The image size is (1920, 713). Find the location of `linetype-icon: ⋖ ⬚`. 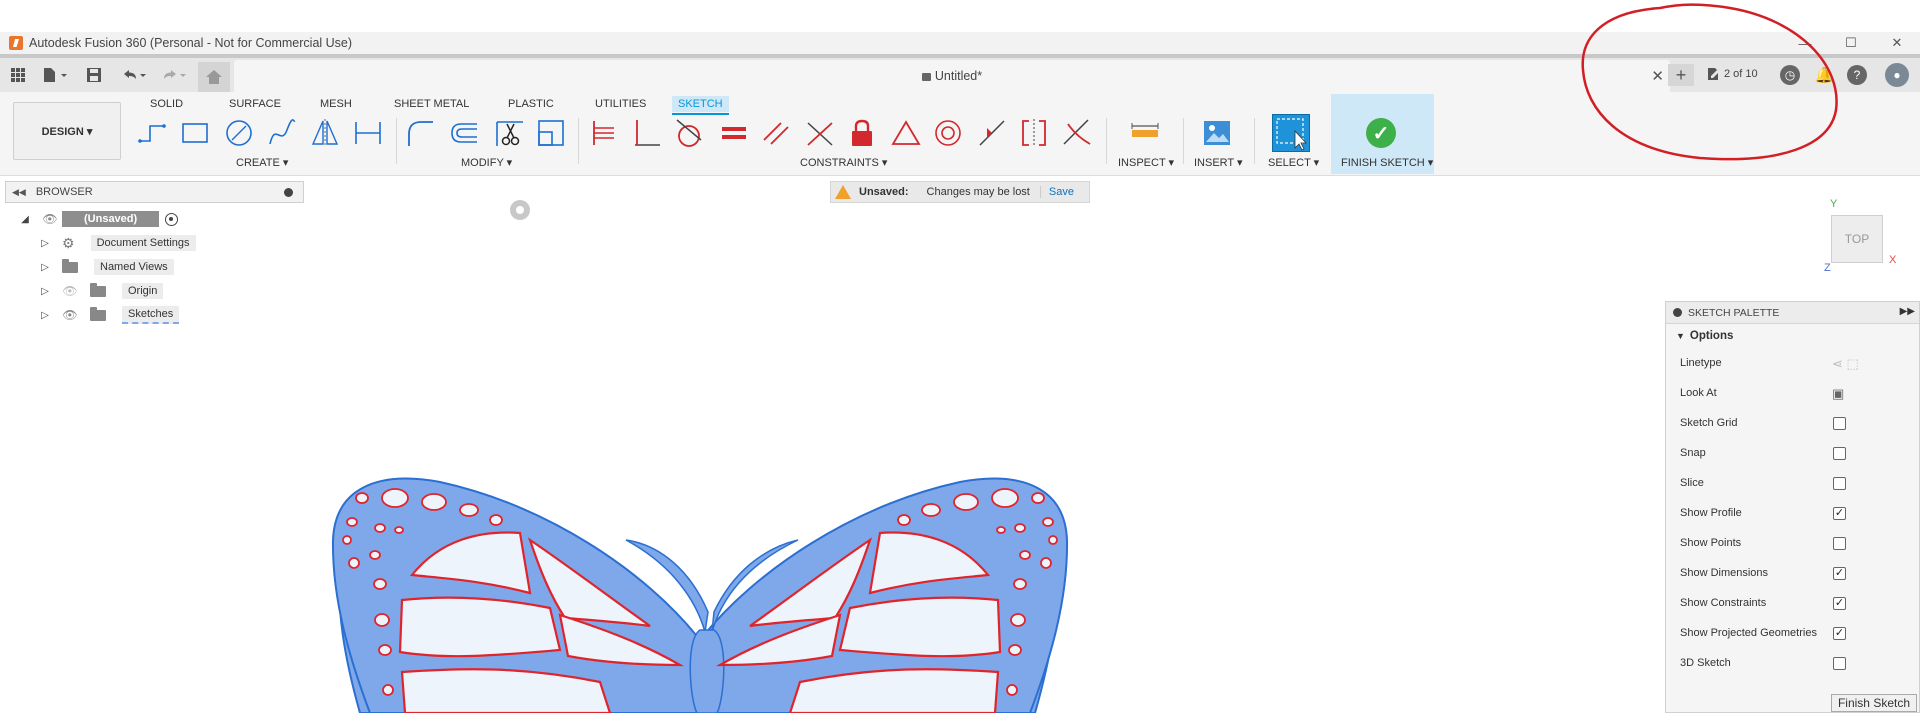

linetype-icon: ⋖ ⬚ is located at coordinates (1845, 364).